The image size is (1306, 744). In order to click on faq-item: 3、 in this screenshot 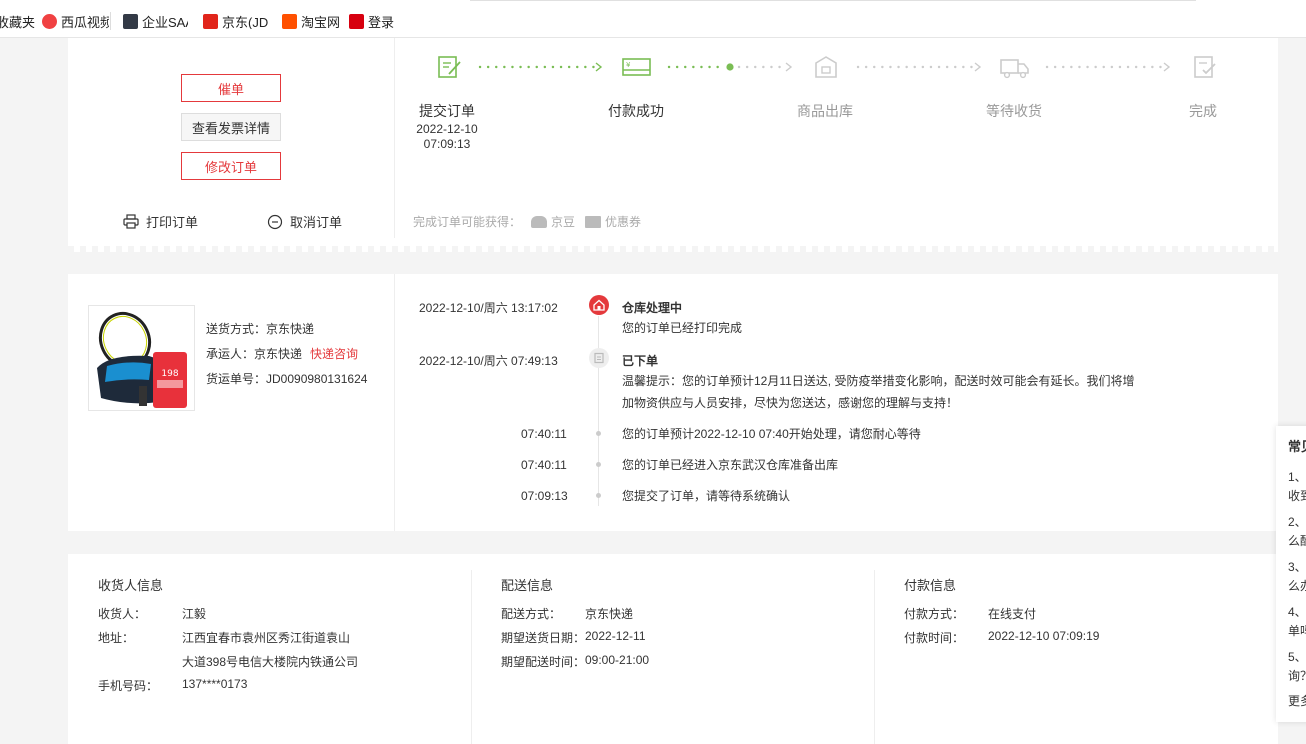, I will do `click(1297, 566)`.